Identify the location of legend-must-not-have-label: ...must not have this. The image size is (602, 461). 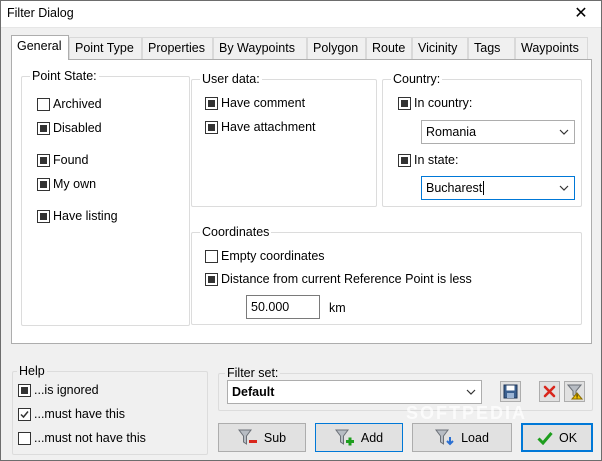
(90, 438).